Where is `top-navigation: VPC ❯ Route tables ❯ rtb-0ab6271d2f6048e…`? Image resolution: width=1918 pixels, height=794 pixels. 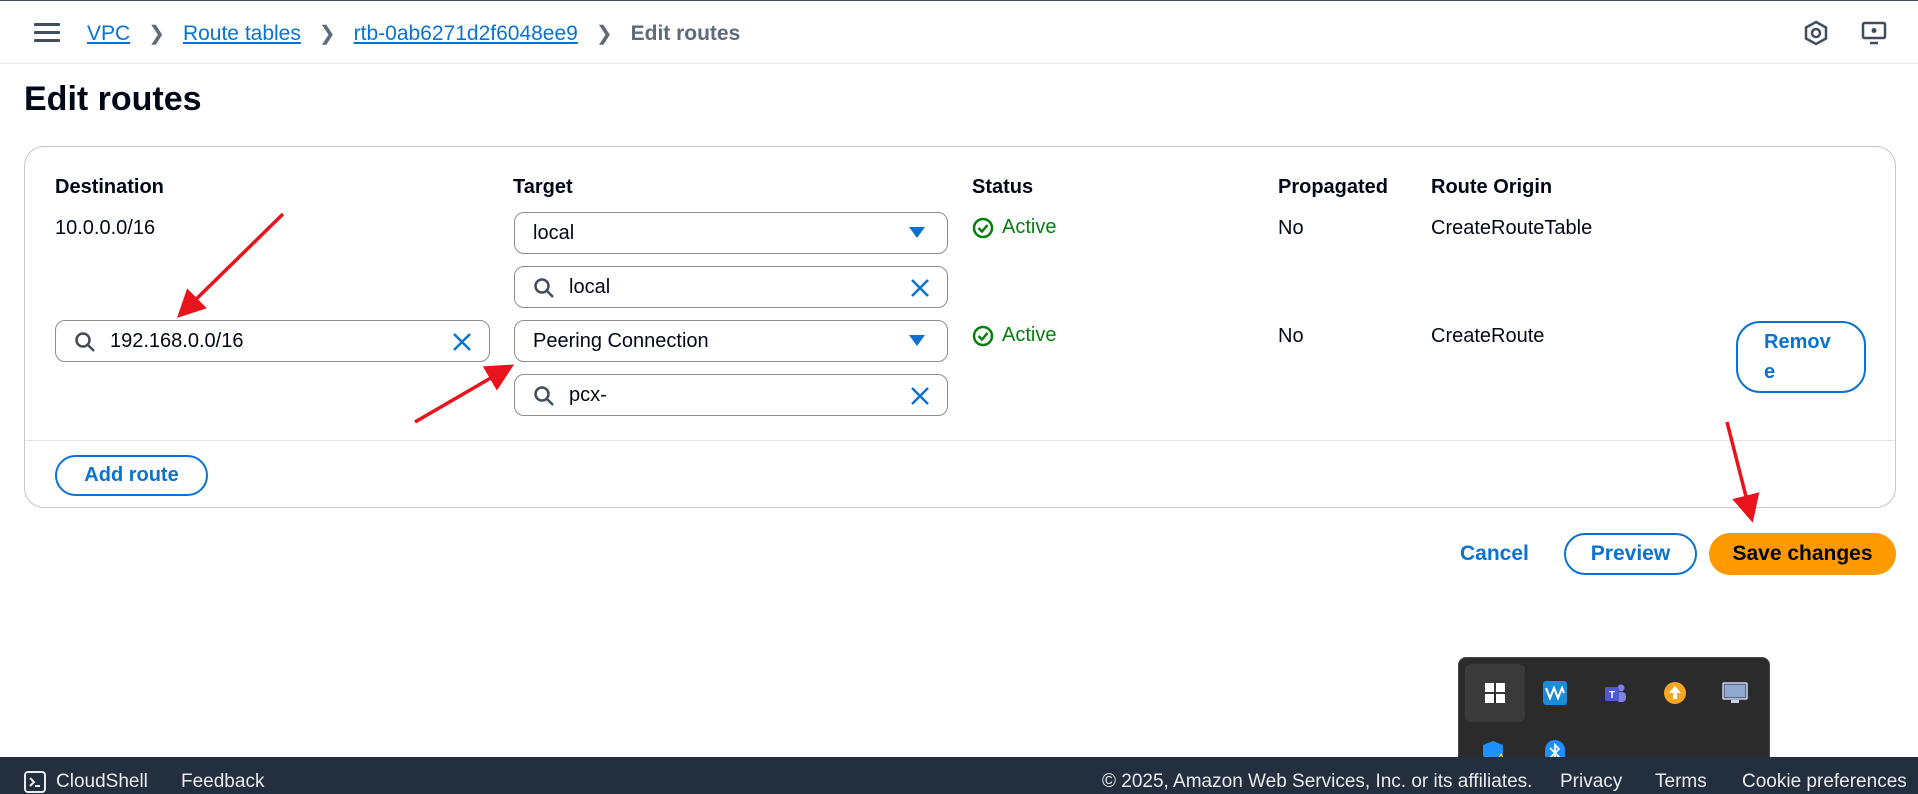 top-navigation: VPC ❯ Route tables ❯ rtb-0ab6271d2f6048e… is located at coordinates (959, 32).